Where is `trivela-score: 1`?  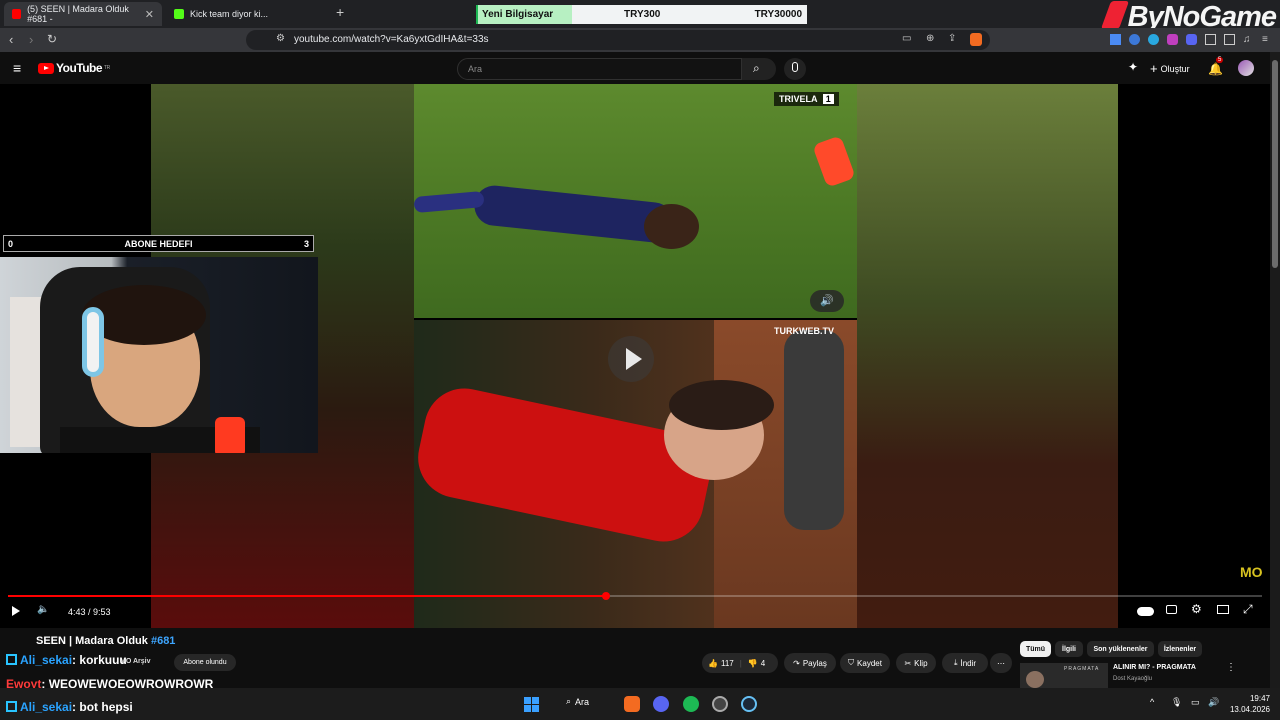
trivela-score: 1 is located at coordinates (828, 99).